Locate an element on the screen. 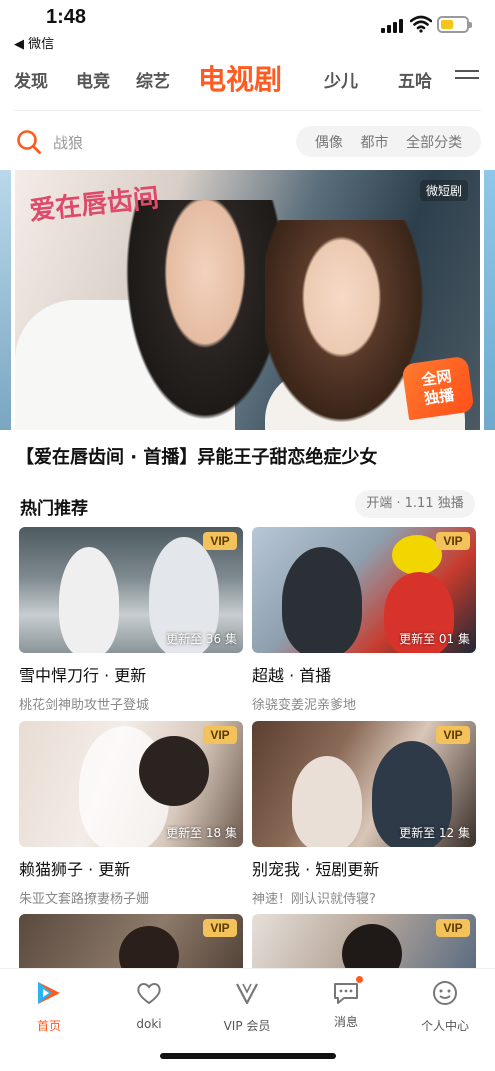 The image size is (495, 1071). unread-dot is located at coordinates (359, 979).